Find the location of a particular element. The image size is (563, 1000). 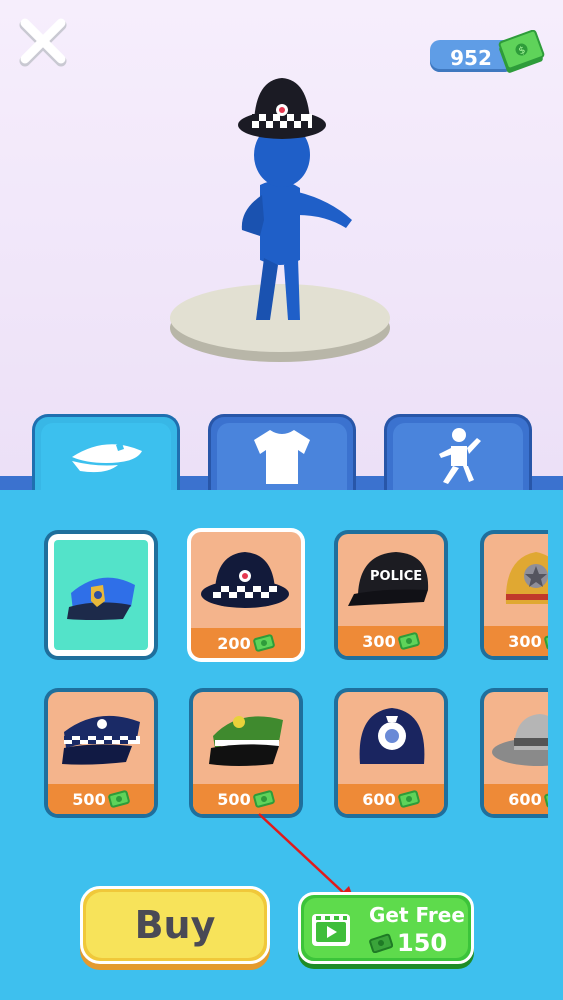

tab-hats is located at coordinates (106, 454).